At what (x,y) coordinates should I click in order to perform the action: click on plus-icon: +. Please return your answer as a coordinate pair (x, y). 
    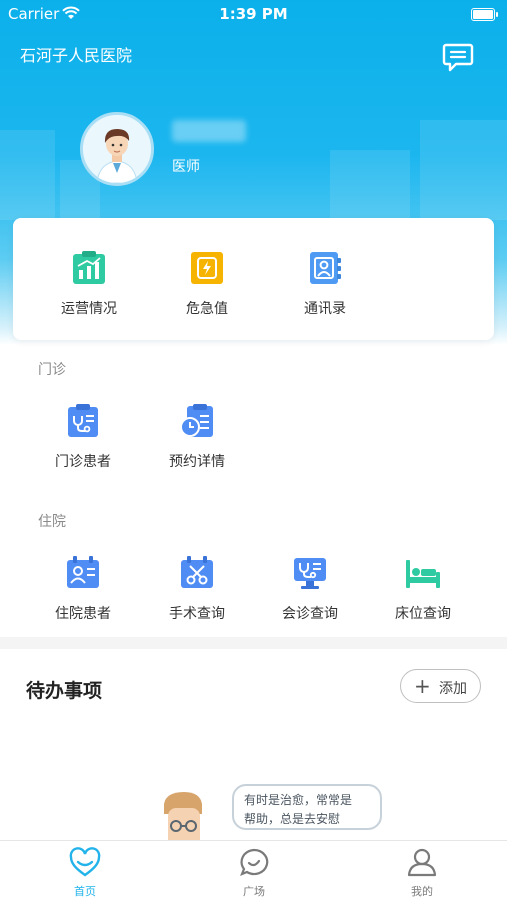
    Looking at the image, I should click on (422, 686).